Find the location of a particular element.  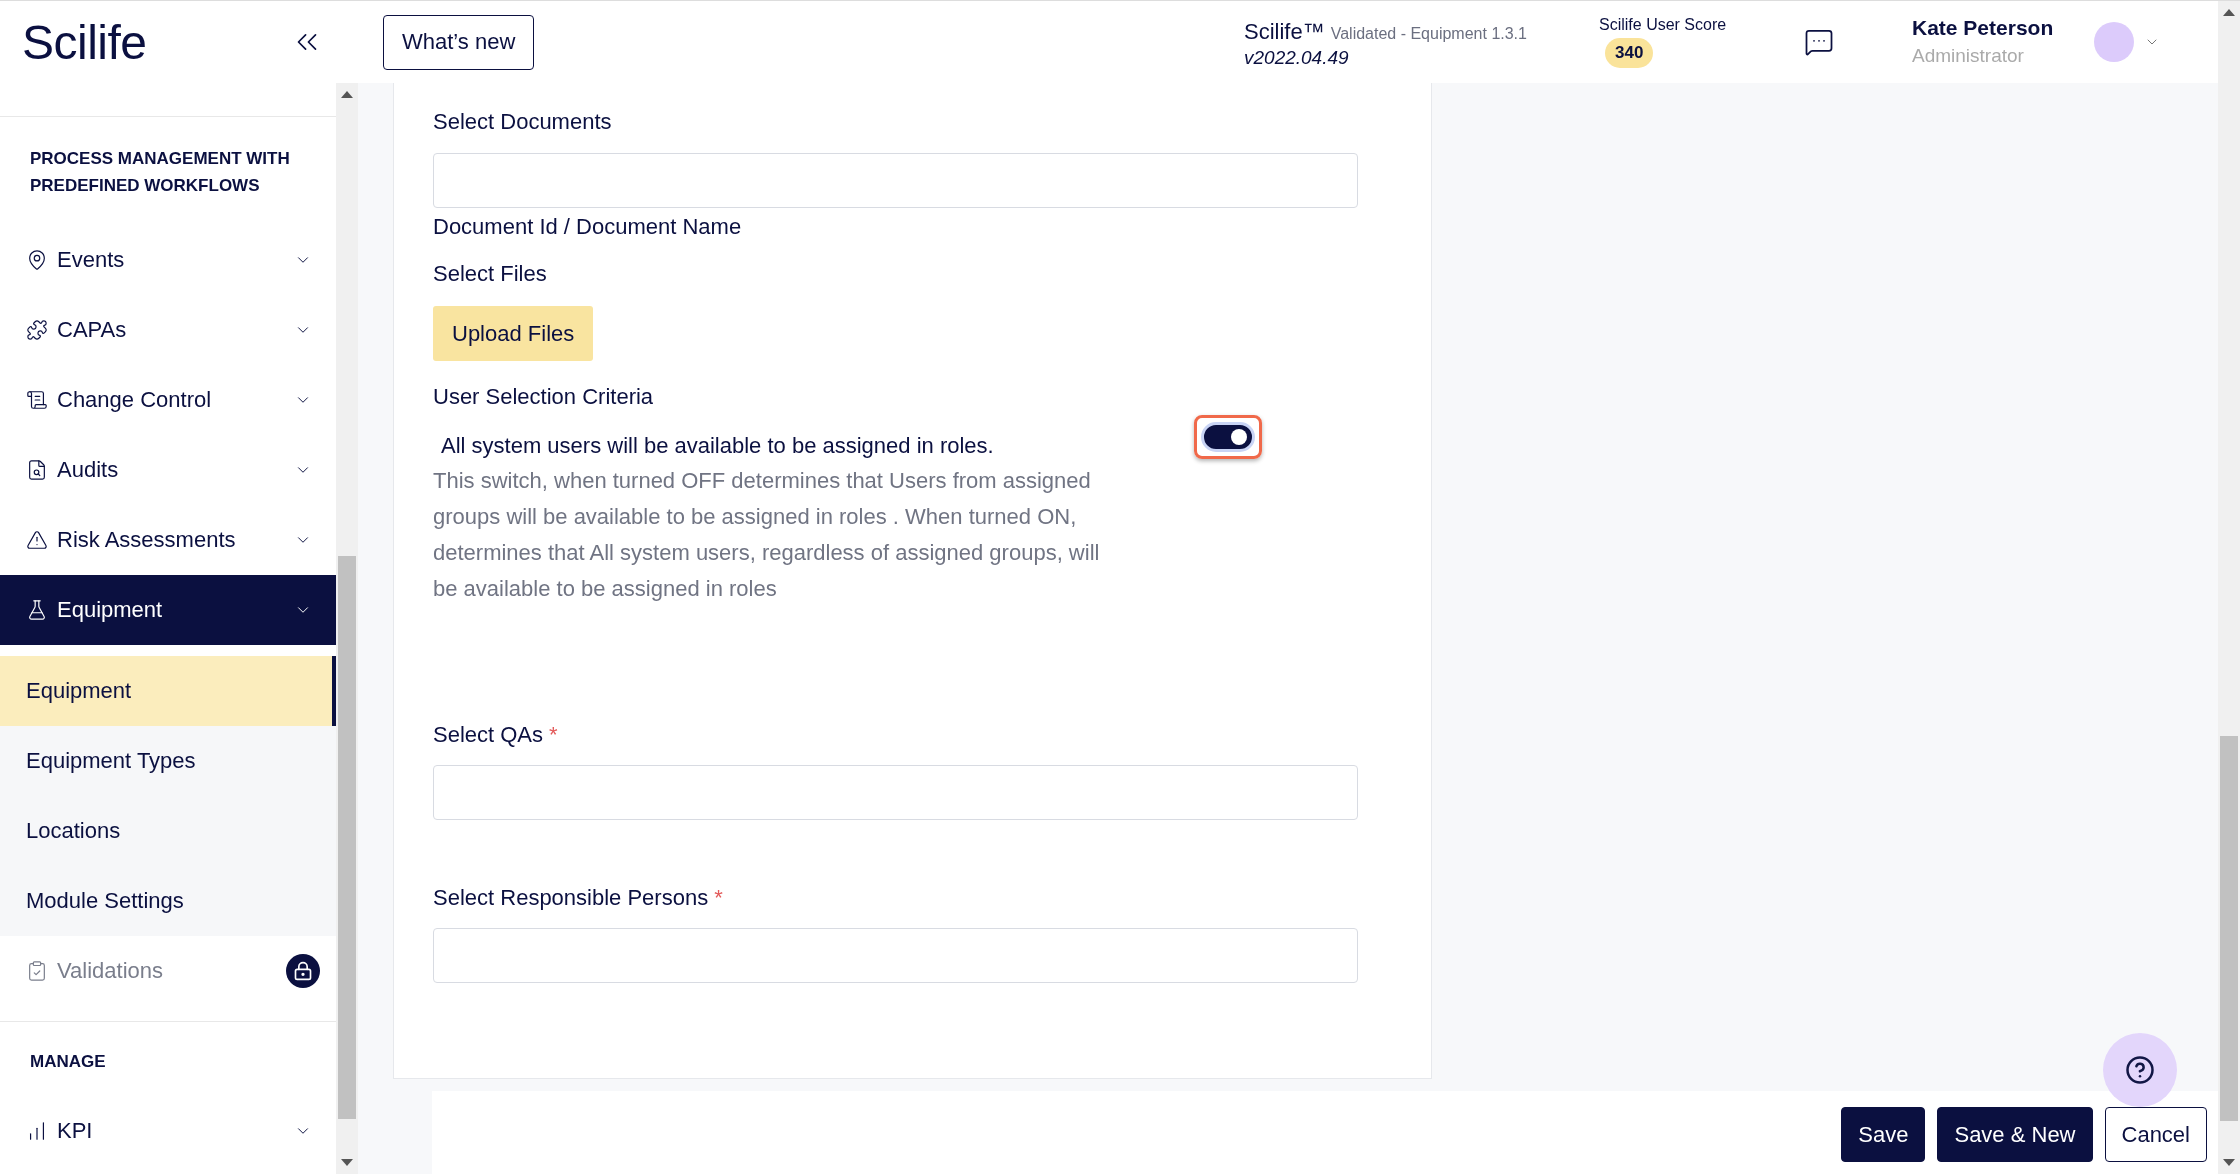

submenu-item: Equipment Types is located at coordinates (168, 761).